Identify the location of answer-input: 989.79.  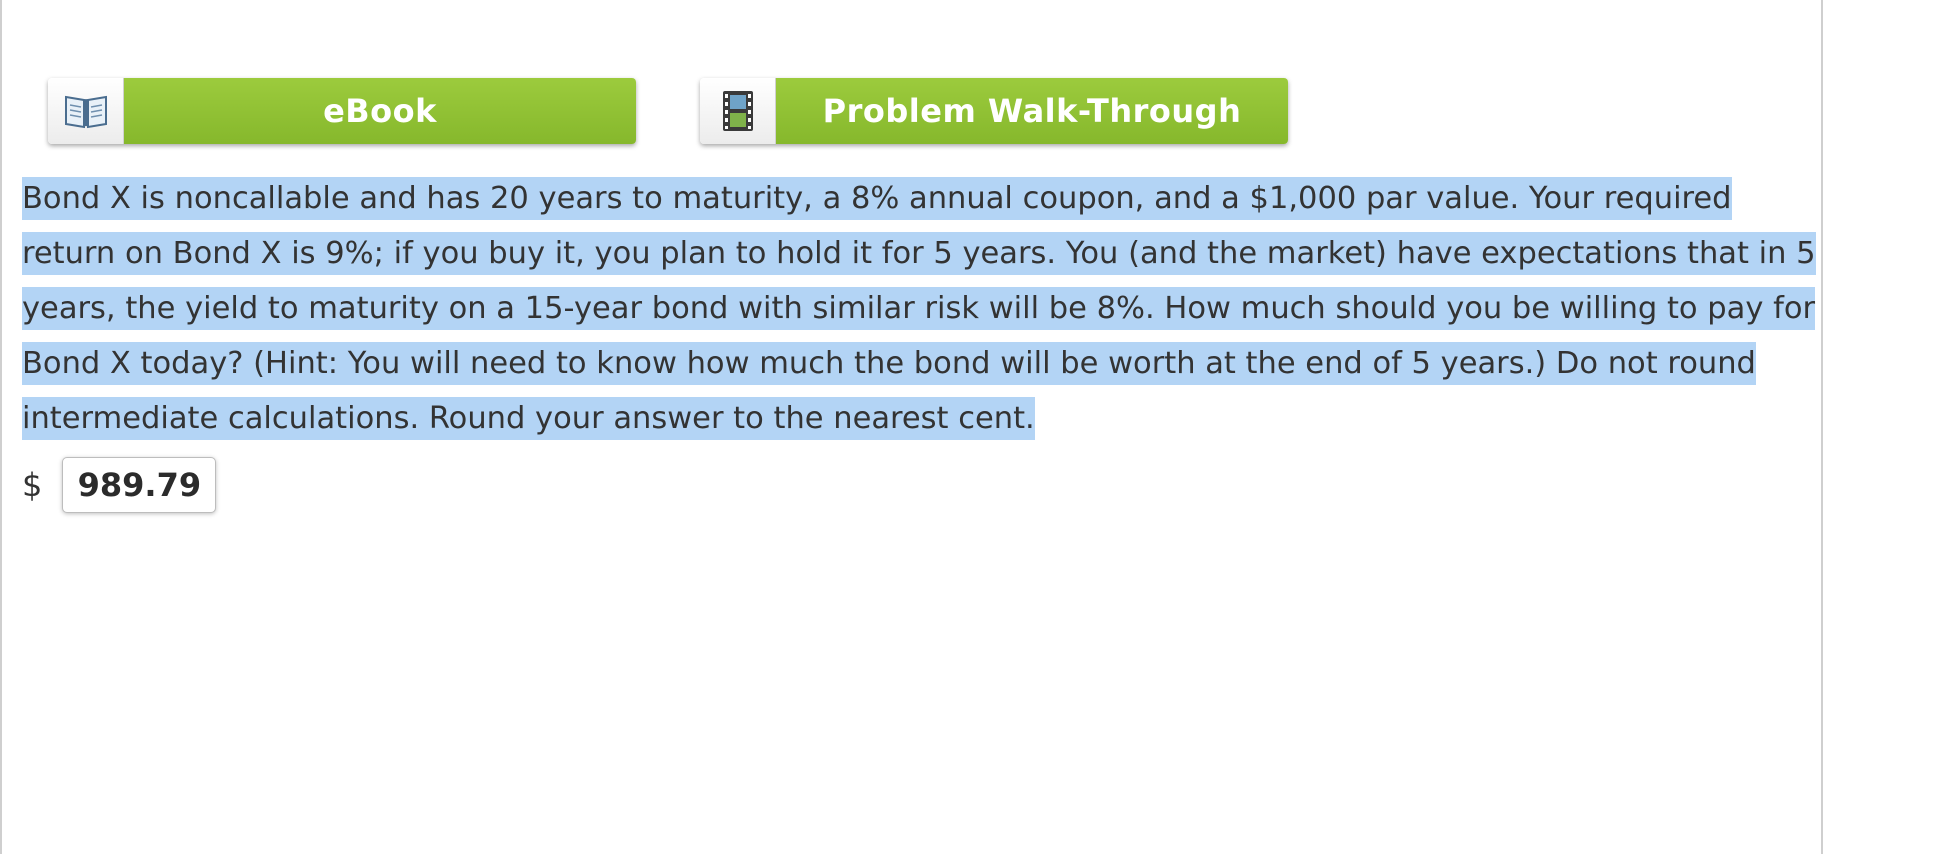
(139, 485).